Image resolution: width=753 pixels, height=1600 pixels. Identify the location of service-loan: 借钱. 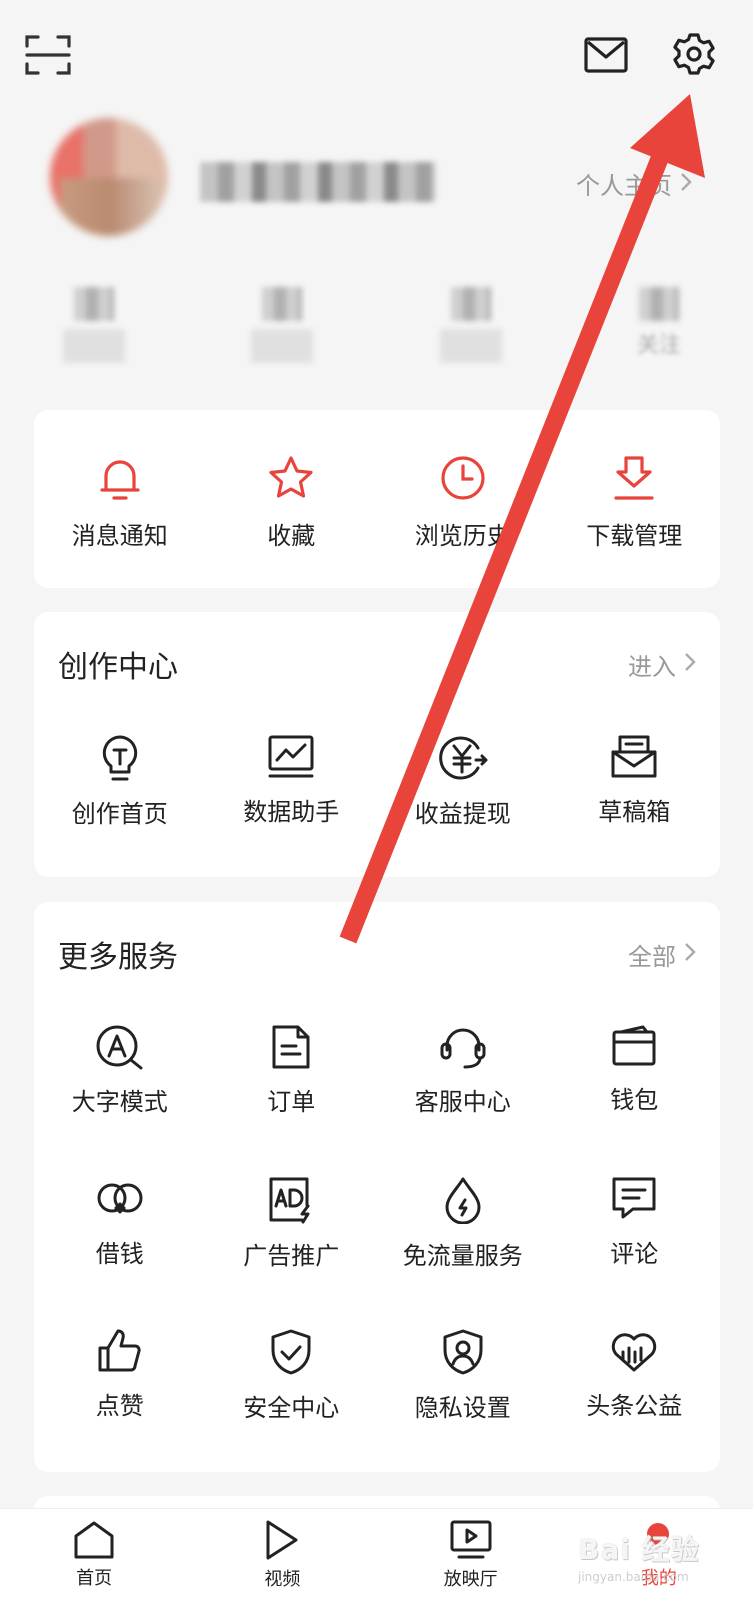
(120, 1223).